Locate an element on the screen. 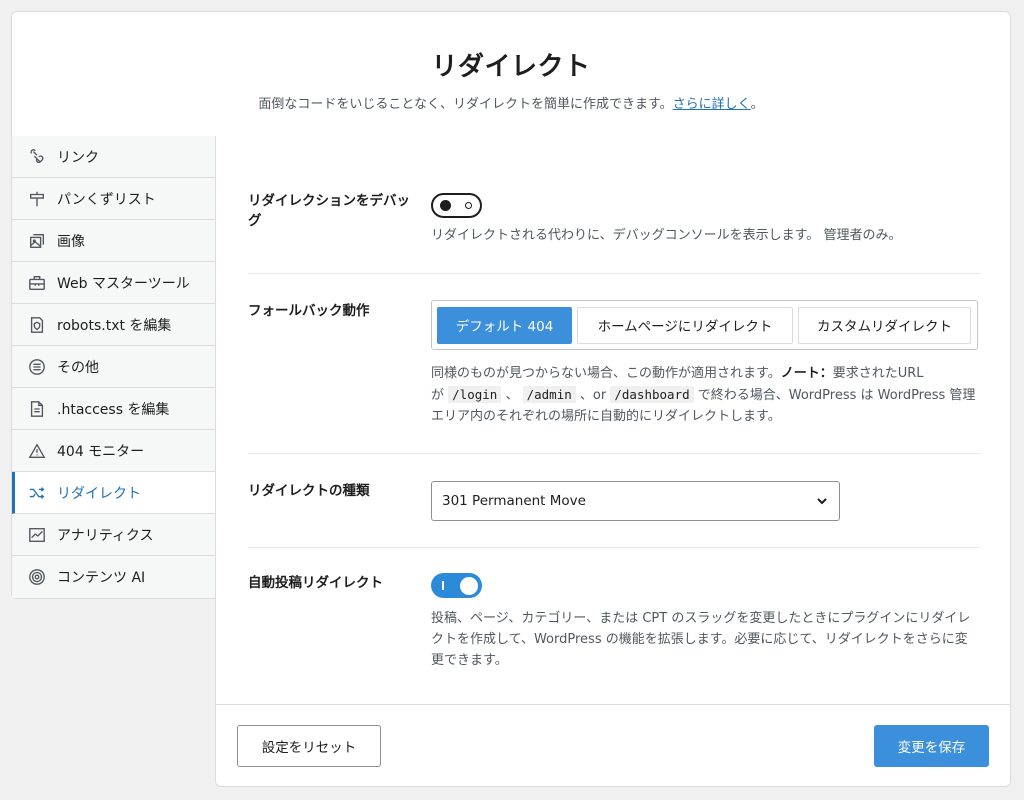 The image size is (1024, 800). fallback-segmented-control: デフォルト 404 ホームページにリダイレクト カスタムリダイレクト is located at coordinates (704, 325).